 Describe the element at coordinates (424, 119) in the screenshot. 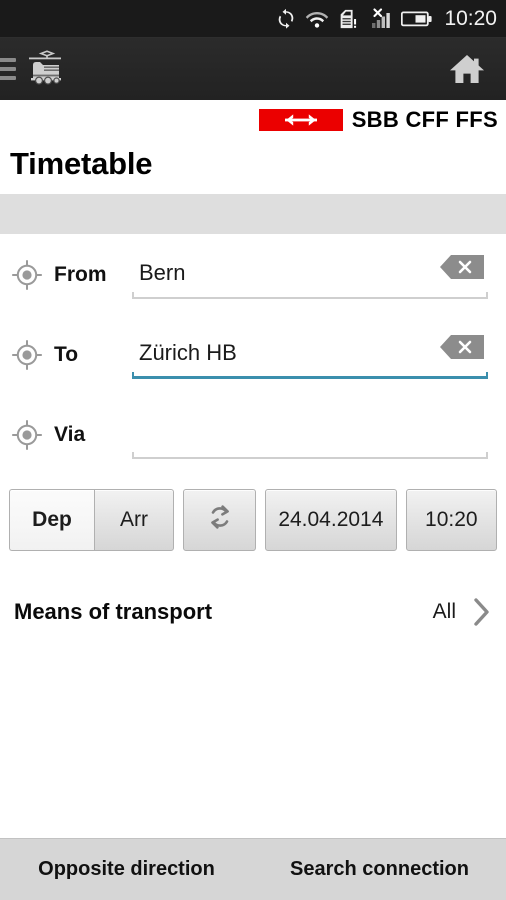

I see `sbb-wordmark: SBB CFF FFS` at that location.